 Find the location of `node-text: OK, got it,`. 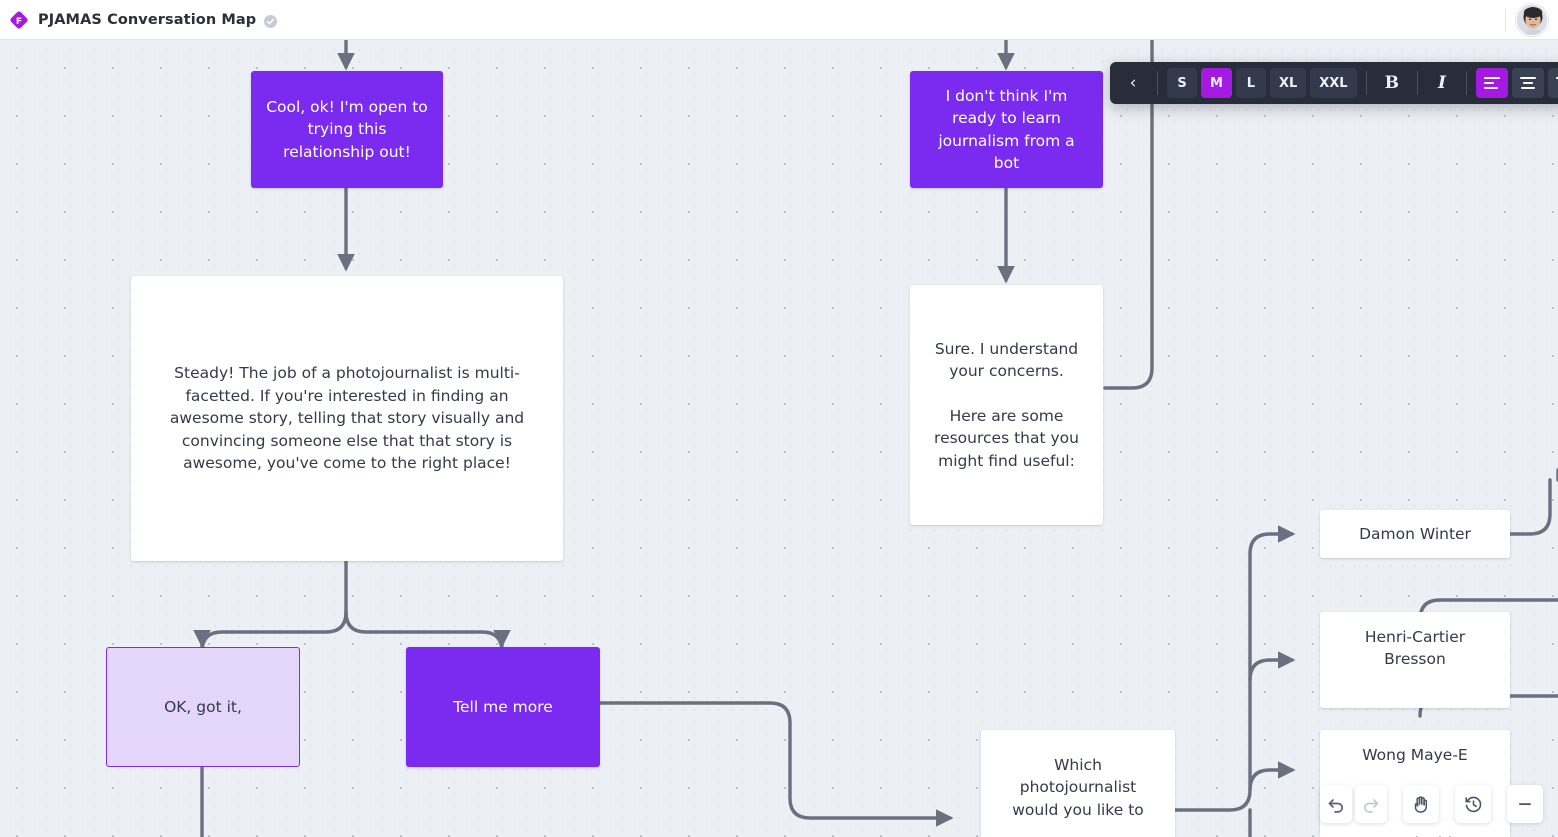

node-text: OK, got it, is located at coordinates (203, 706).